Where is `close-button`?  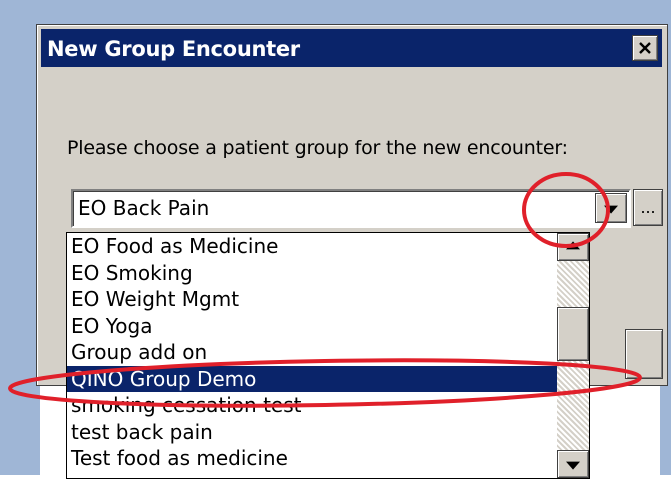 close-button is located at coordinates (645, 48).